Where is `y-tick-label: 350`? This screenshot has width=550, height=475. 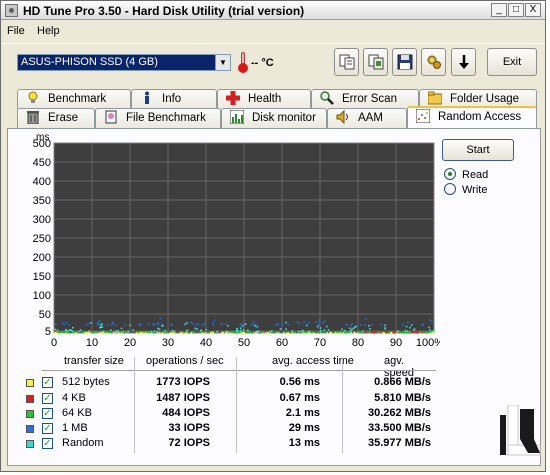 y-tick-label: 350 is located at coordinates (42, 201).